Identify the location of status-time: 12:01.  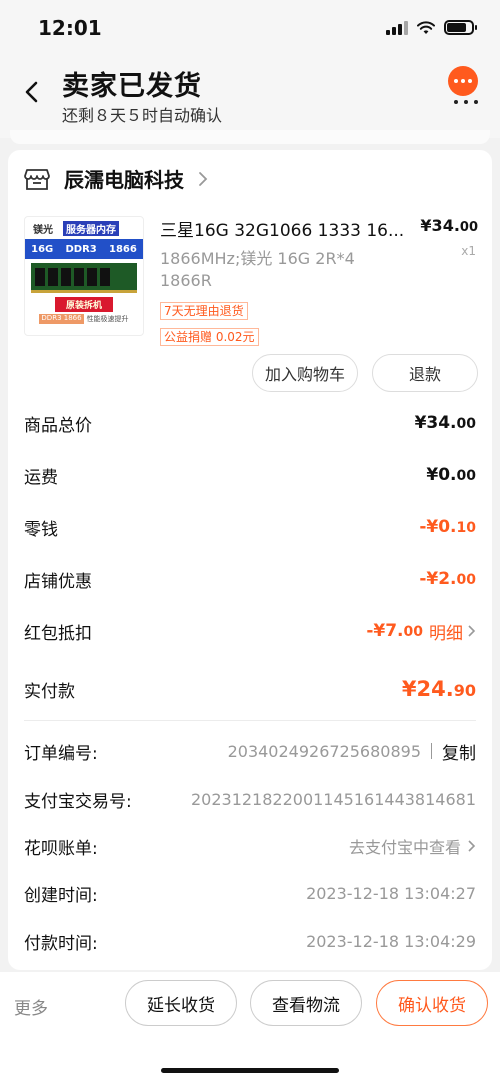
(70, 28).